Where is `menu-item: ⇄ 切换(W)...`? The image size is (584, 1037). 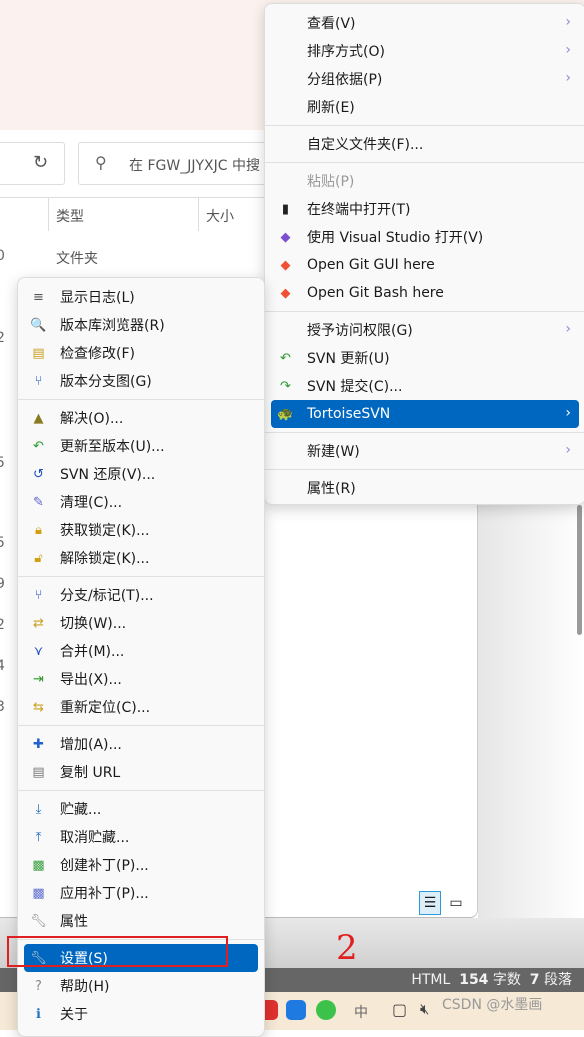
menu-item: ⇄ 切换(W)... is located at coordinates (141, 623).